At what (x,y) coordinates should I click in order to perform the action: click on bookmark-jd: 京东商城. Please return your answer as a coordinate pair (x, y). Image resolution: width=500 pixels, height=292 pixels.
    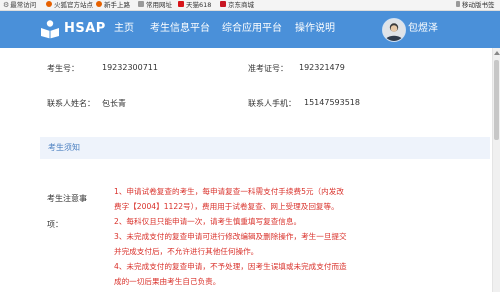
    Looking at the image, I should click on (237, 5).